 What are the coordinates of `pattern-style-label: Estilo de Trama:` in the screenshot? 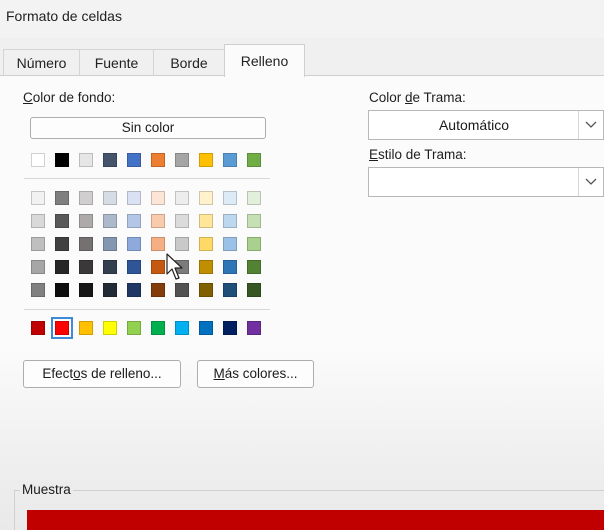 It's located at (418, 154).